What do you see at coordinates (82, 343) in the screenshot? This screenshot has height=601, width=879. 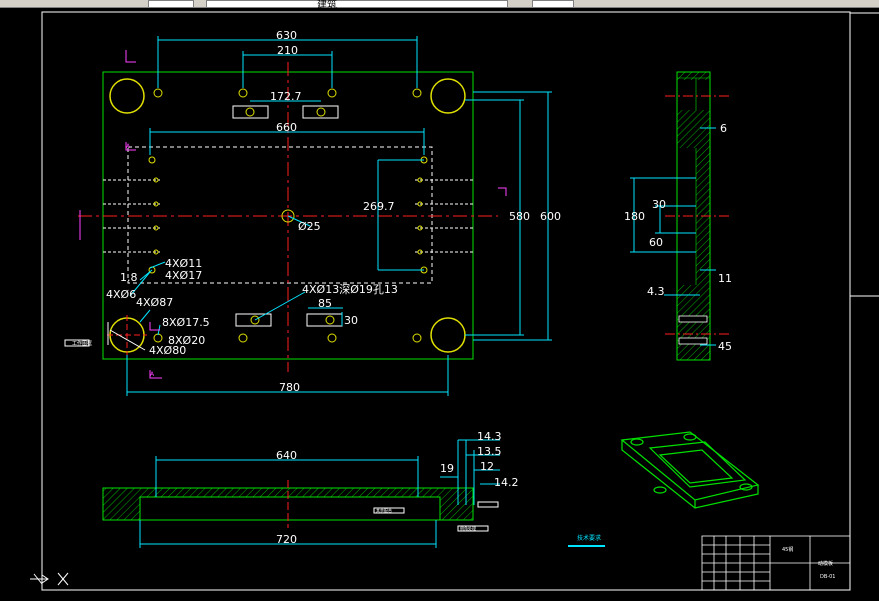 I see `plan-tag-left: 工作图框` at bounding box center [82, 343].